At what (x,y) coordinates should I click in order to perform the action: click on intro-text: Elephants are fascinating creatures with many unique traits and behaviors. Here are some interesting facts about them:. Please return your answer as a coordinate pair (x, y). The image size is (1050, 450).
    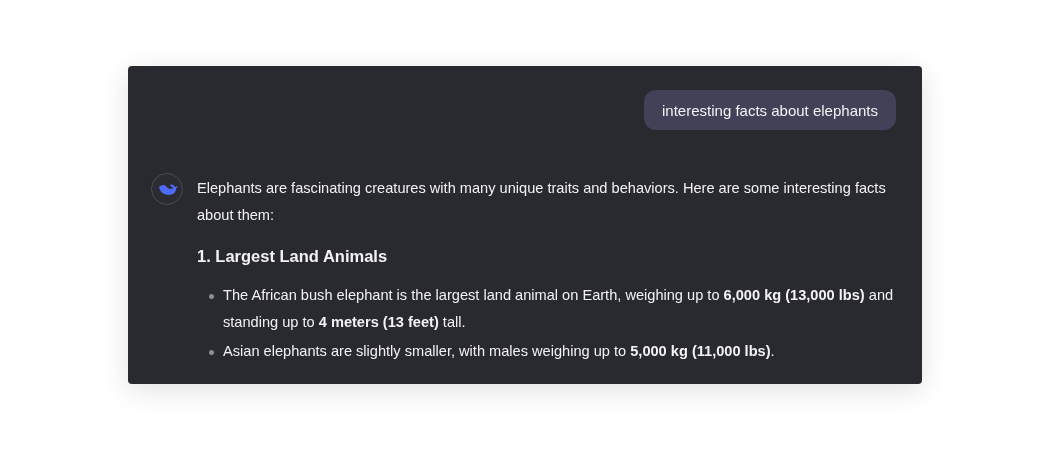
    Looking at the image, I should click on (542, 202).